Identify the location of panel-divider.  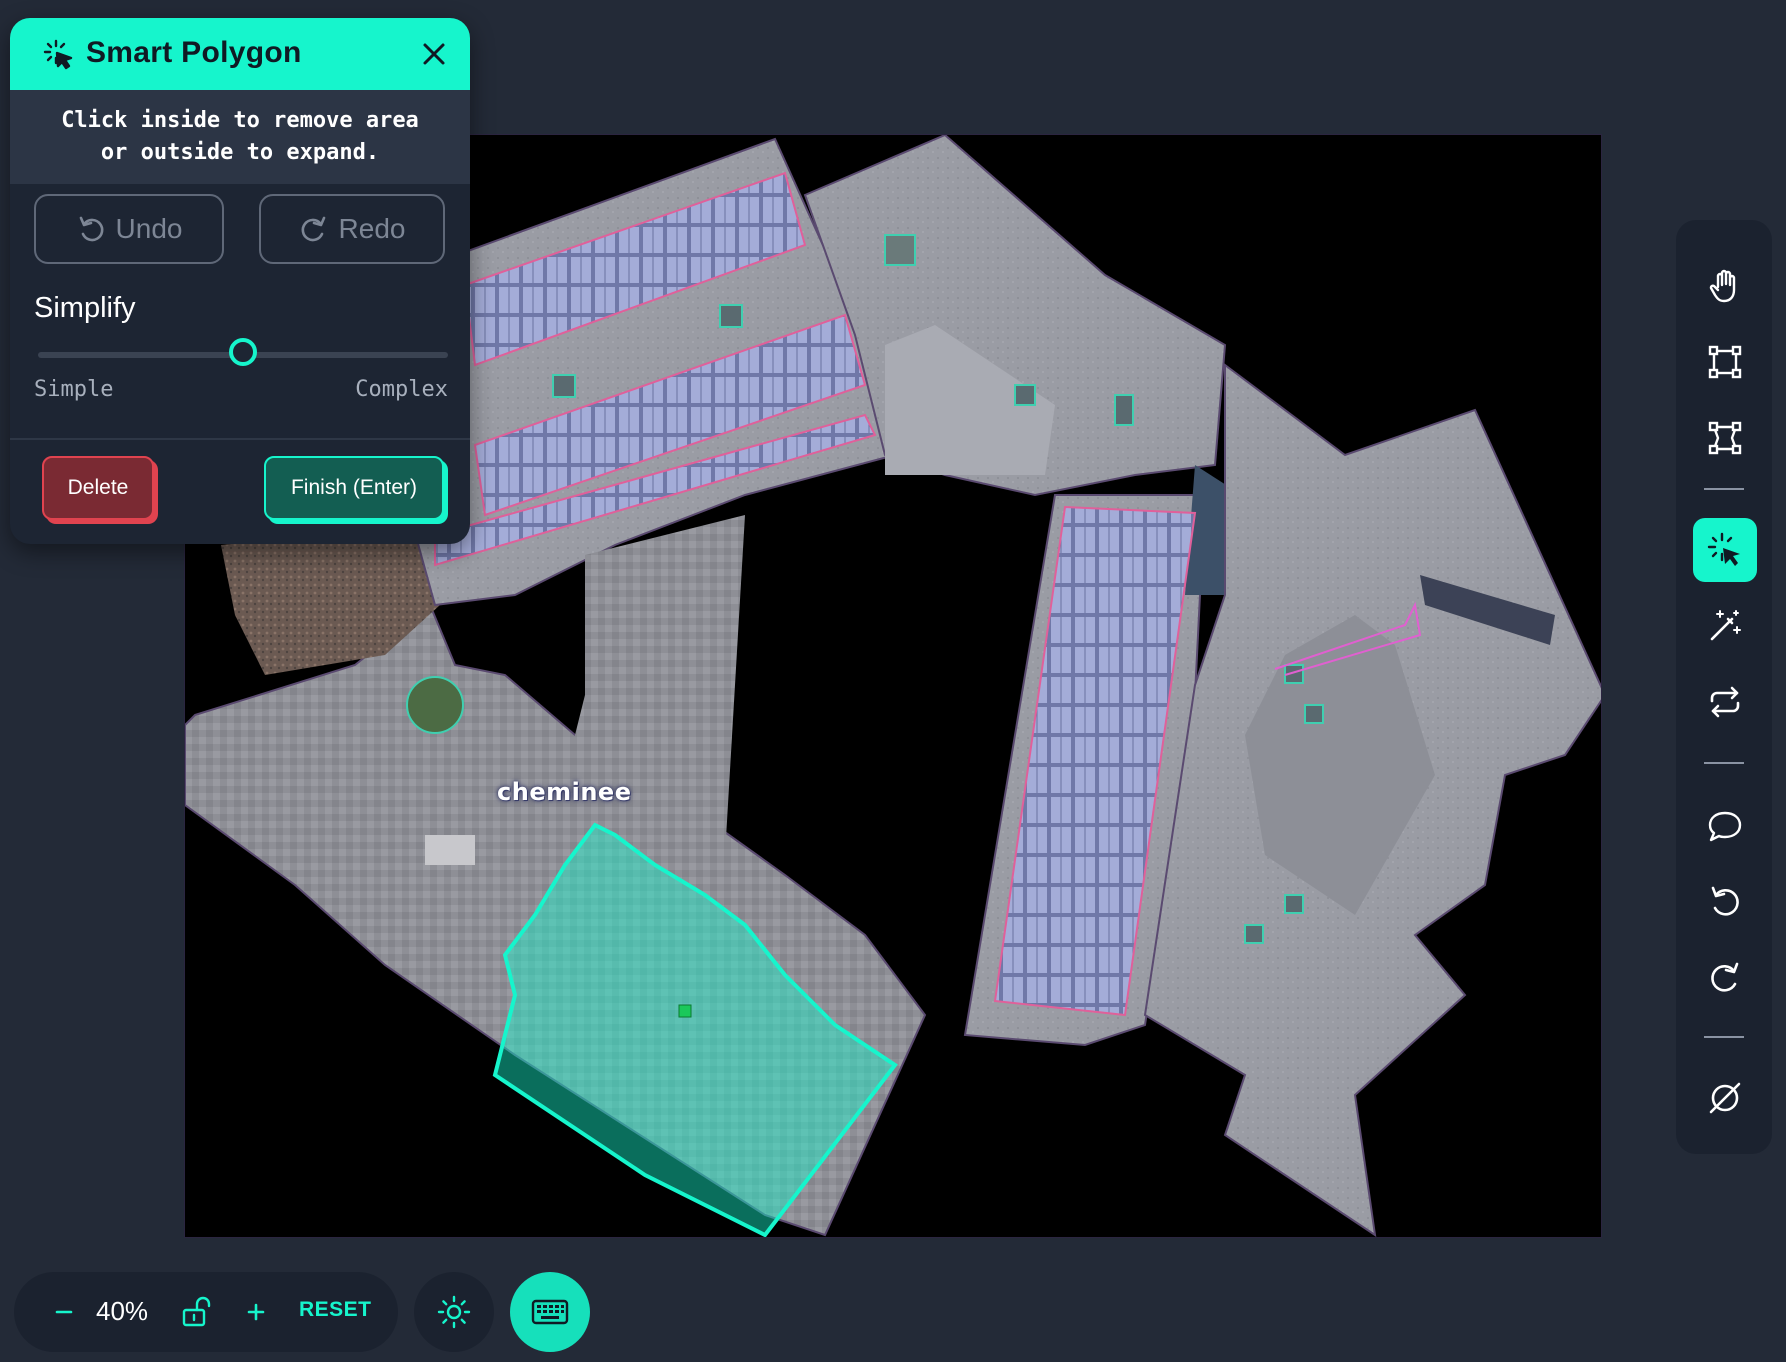
(240, 439).